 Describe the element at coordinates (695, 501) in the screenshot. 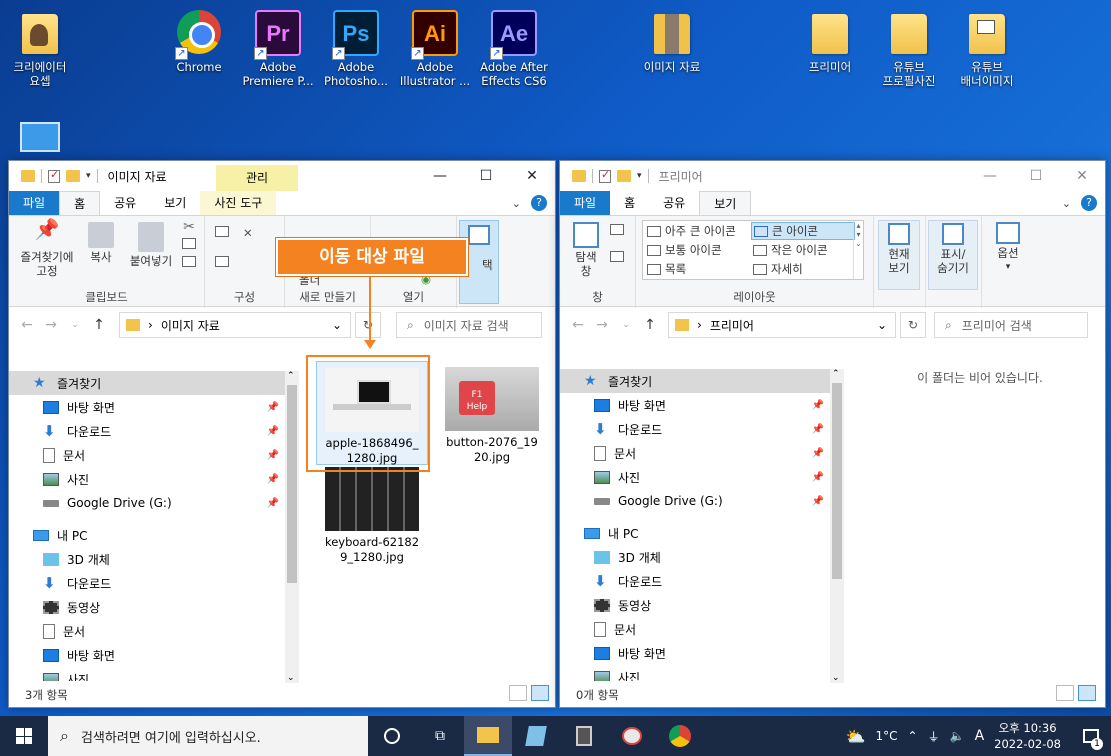

I see `nav-item: Google Drive (G:) 📌` at that location.